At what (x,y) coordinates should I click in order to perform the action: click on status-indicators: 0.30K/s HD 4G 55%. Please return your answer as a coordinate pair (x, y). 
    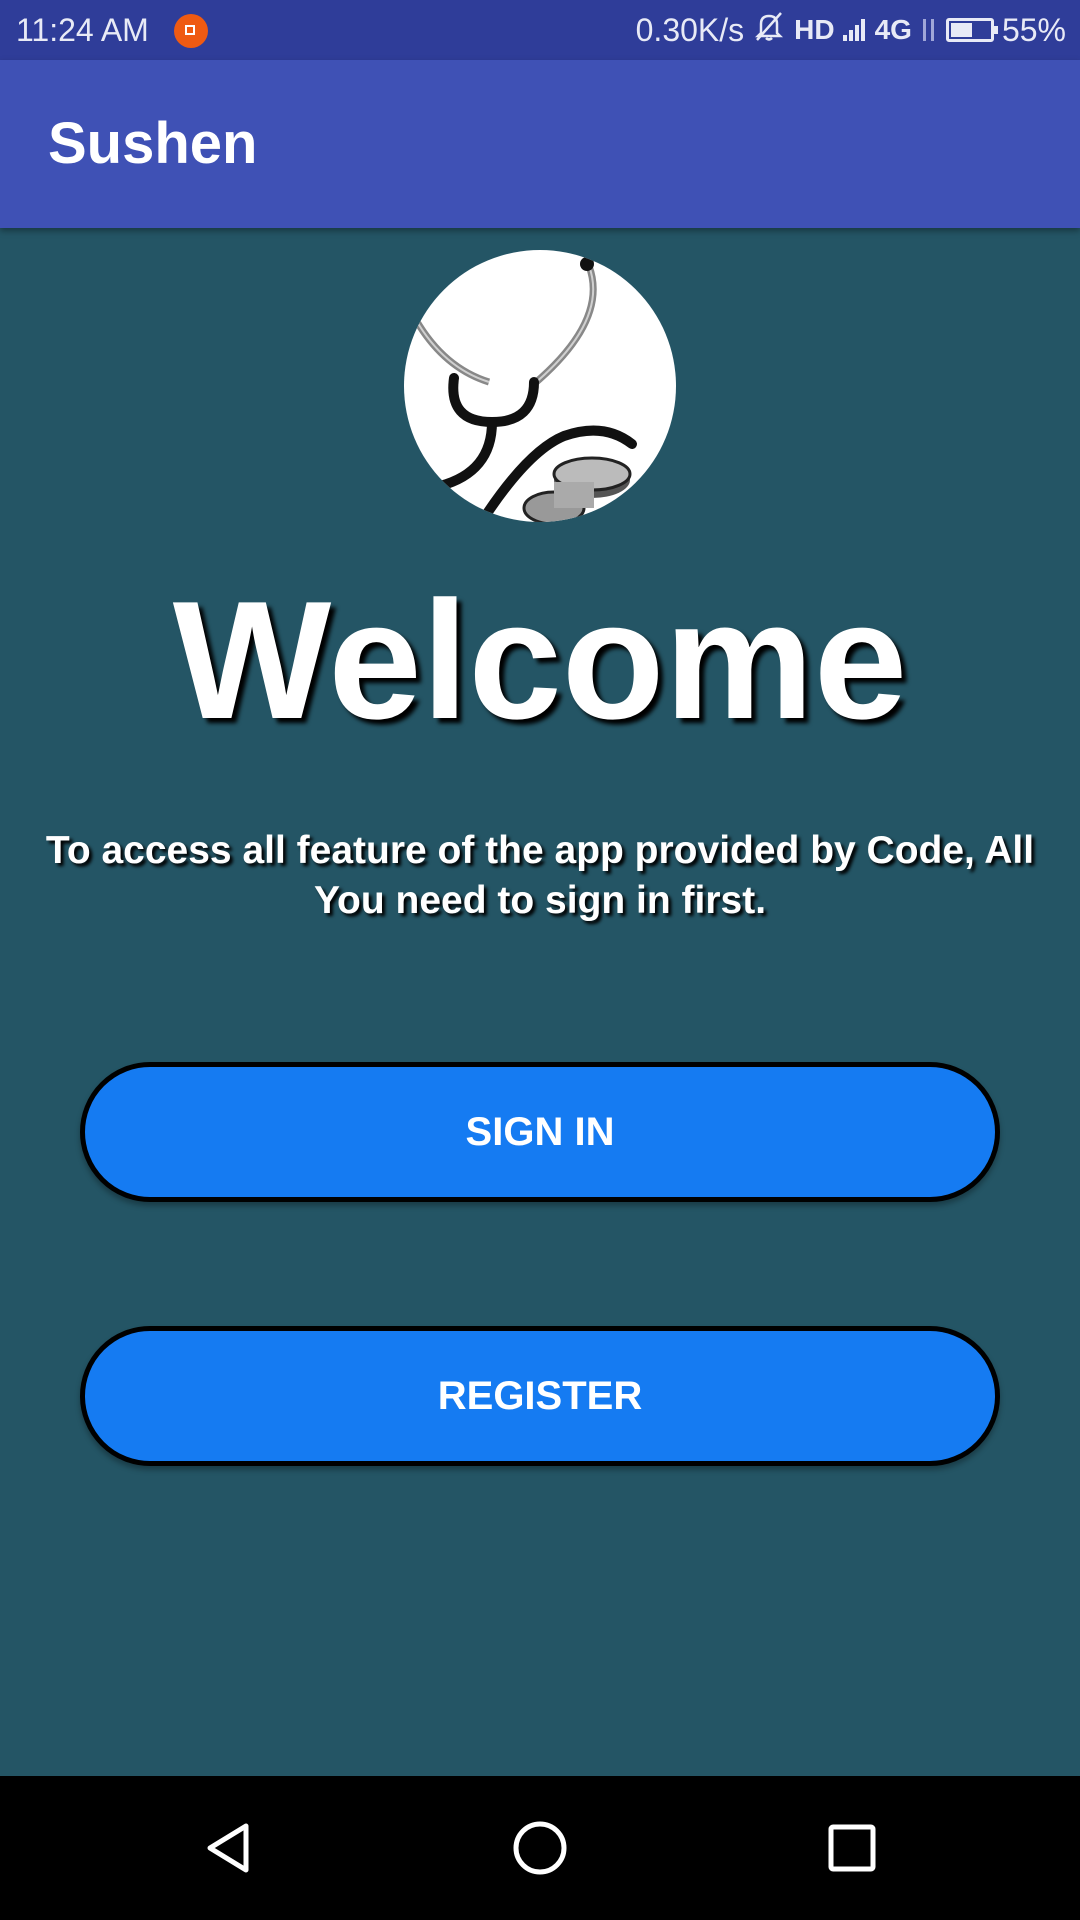
    Looking at the image, I should click on (847, 30).